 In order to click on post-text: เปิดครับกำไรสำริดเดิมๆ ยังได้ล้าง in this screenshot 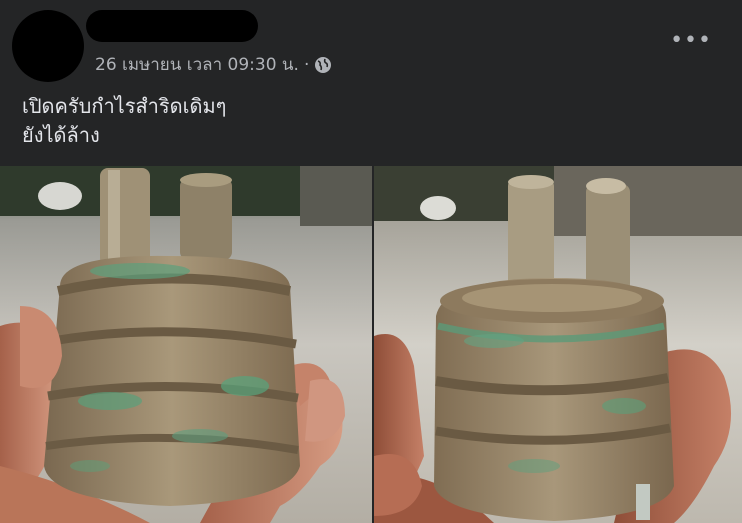, I will do `click(124, 121)`.